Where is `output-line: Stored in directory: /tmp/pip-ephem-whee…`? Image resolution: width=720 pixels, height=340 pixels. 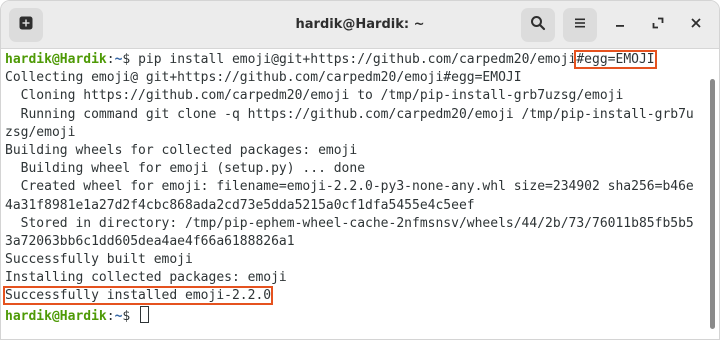
output-line: Stored in directory: /tmp/pip-ephem-whee… is located at coordinates (349, 223).